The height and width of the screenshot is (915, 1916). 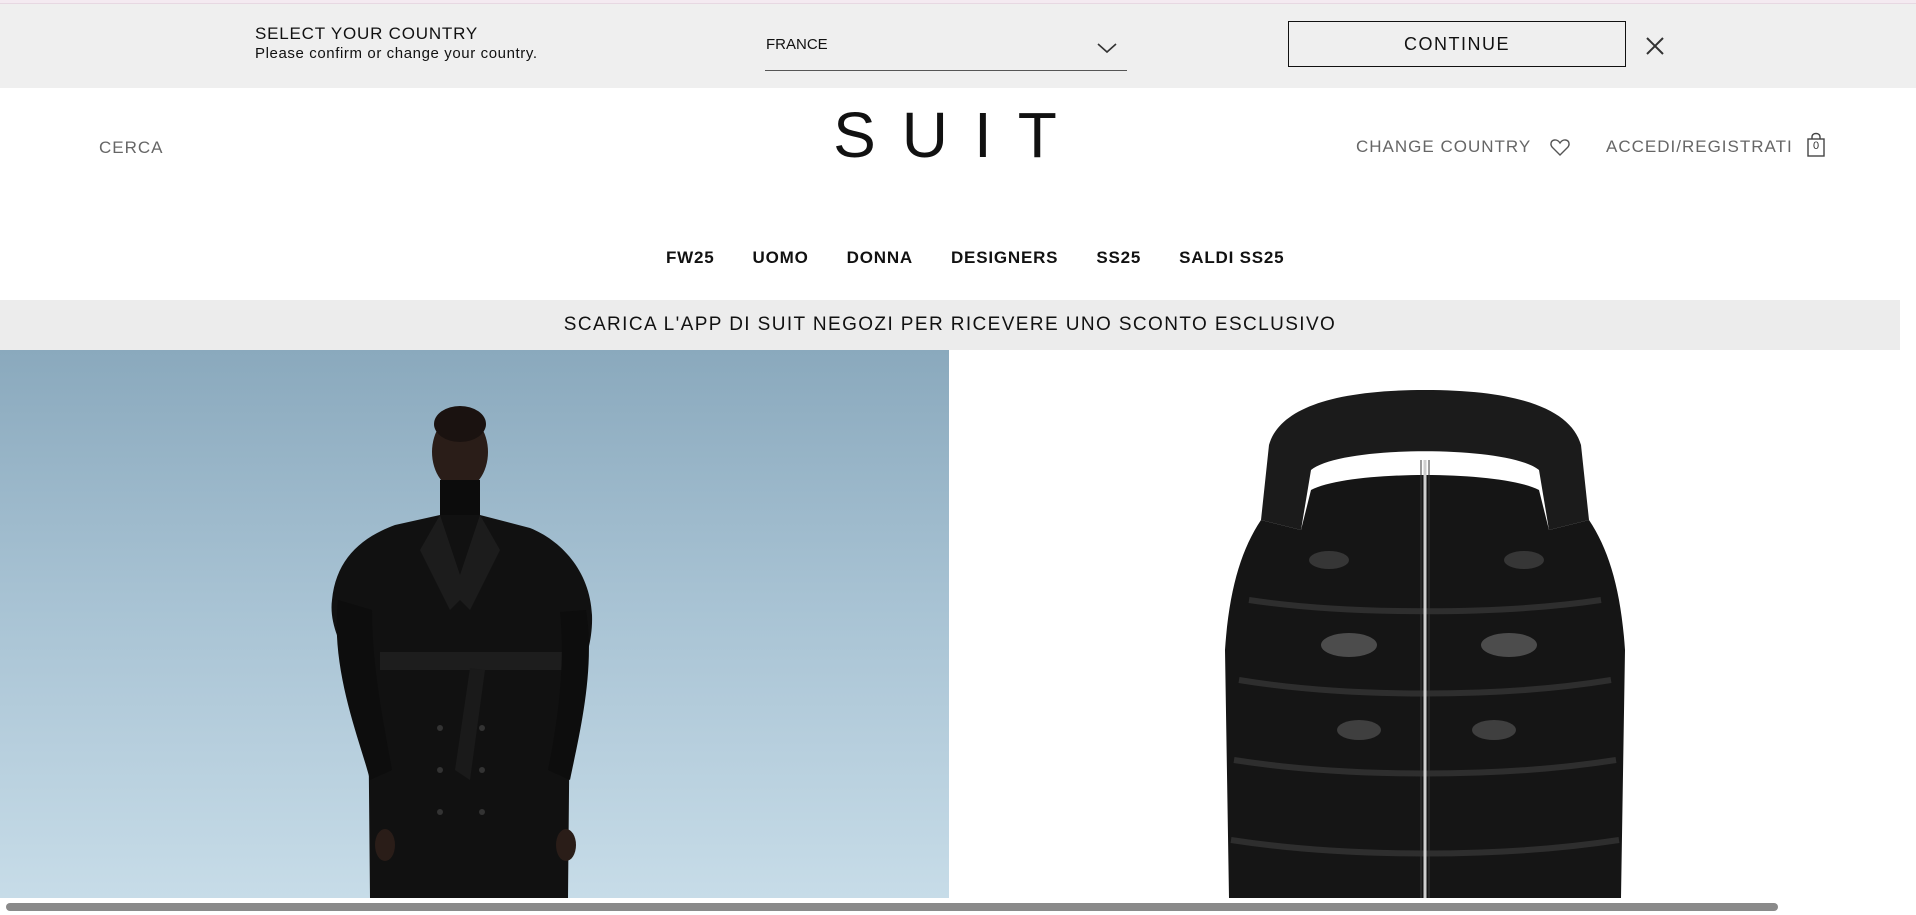 I want to click on nav-item-donna: DONNA, so click(x=880, y=258).